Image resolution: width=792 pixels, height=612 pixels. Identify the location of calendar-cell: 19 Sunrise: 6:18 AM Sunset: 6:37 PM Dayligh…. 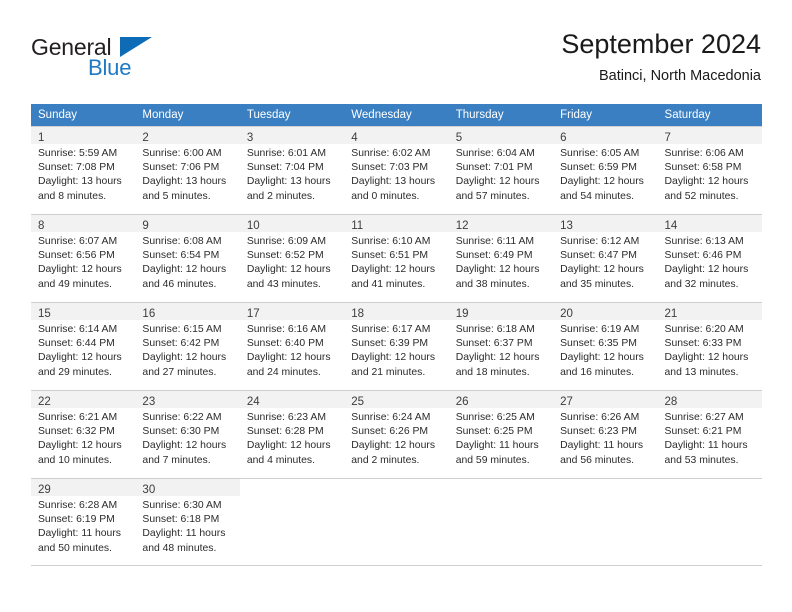
(501, 346).